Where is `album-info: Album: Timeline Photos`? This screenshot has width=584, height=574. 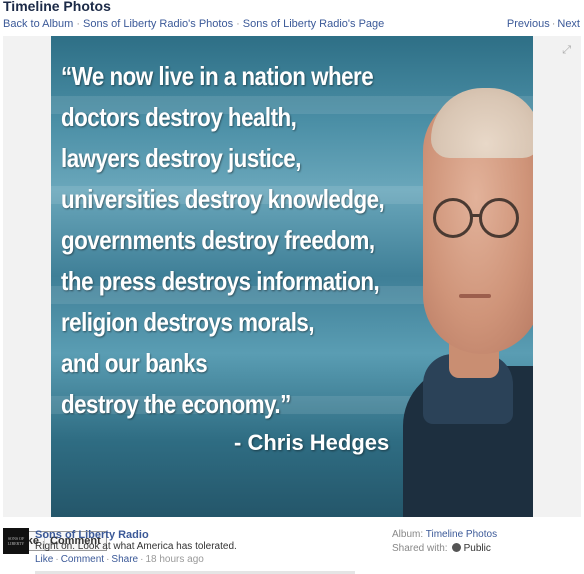 album-info: Album: Timeline Photos is located at coordinates (444, 534).